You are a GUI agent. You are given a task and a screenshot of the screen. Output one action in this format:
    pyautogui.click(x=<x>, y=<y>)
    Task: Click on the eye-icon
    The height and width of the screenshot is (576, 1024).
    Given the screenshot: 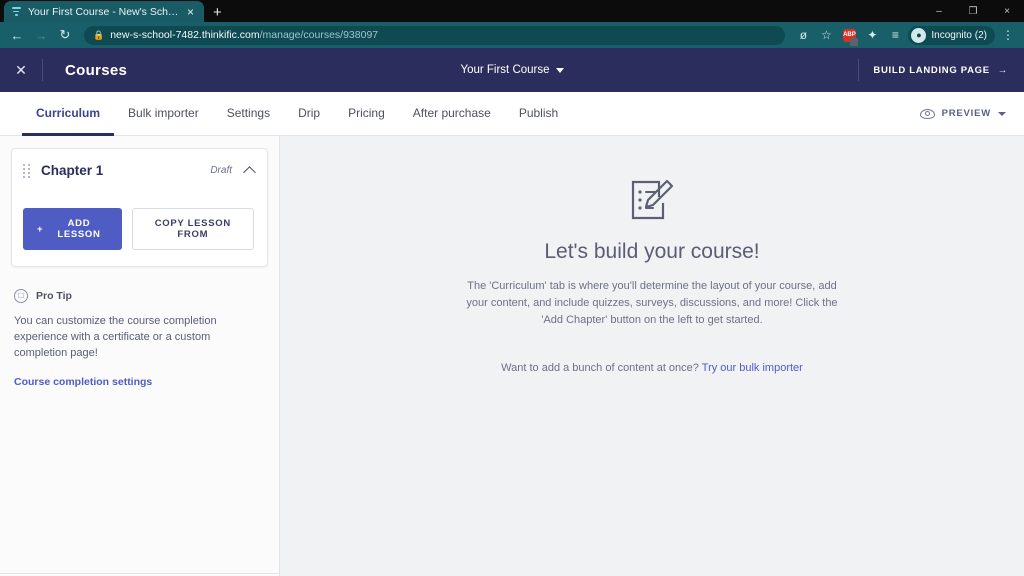 What is the action you would take?
    pyautogui.click(x=927, y=113)
    